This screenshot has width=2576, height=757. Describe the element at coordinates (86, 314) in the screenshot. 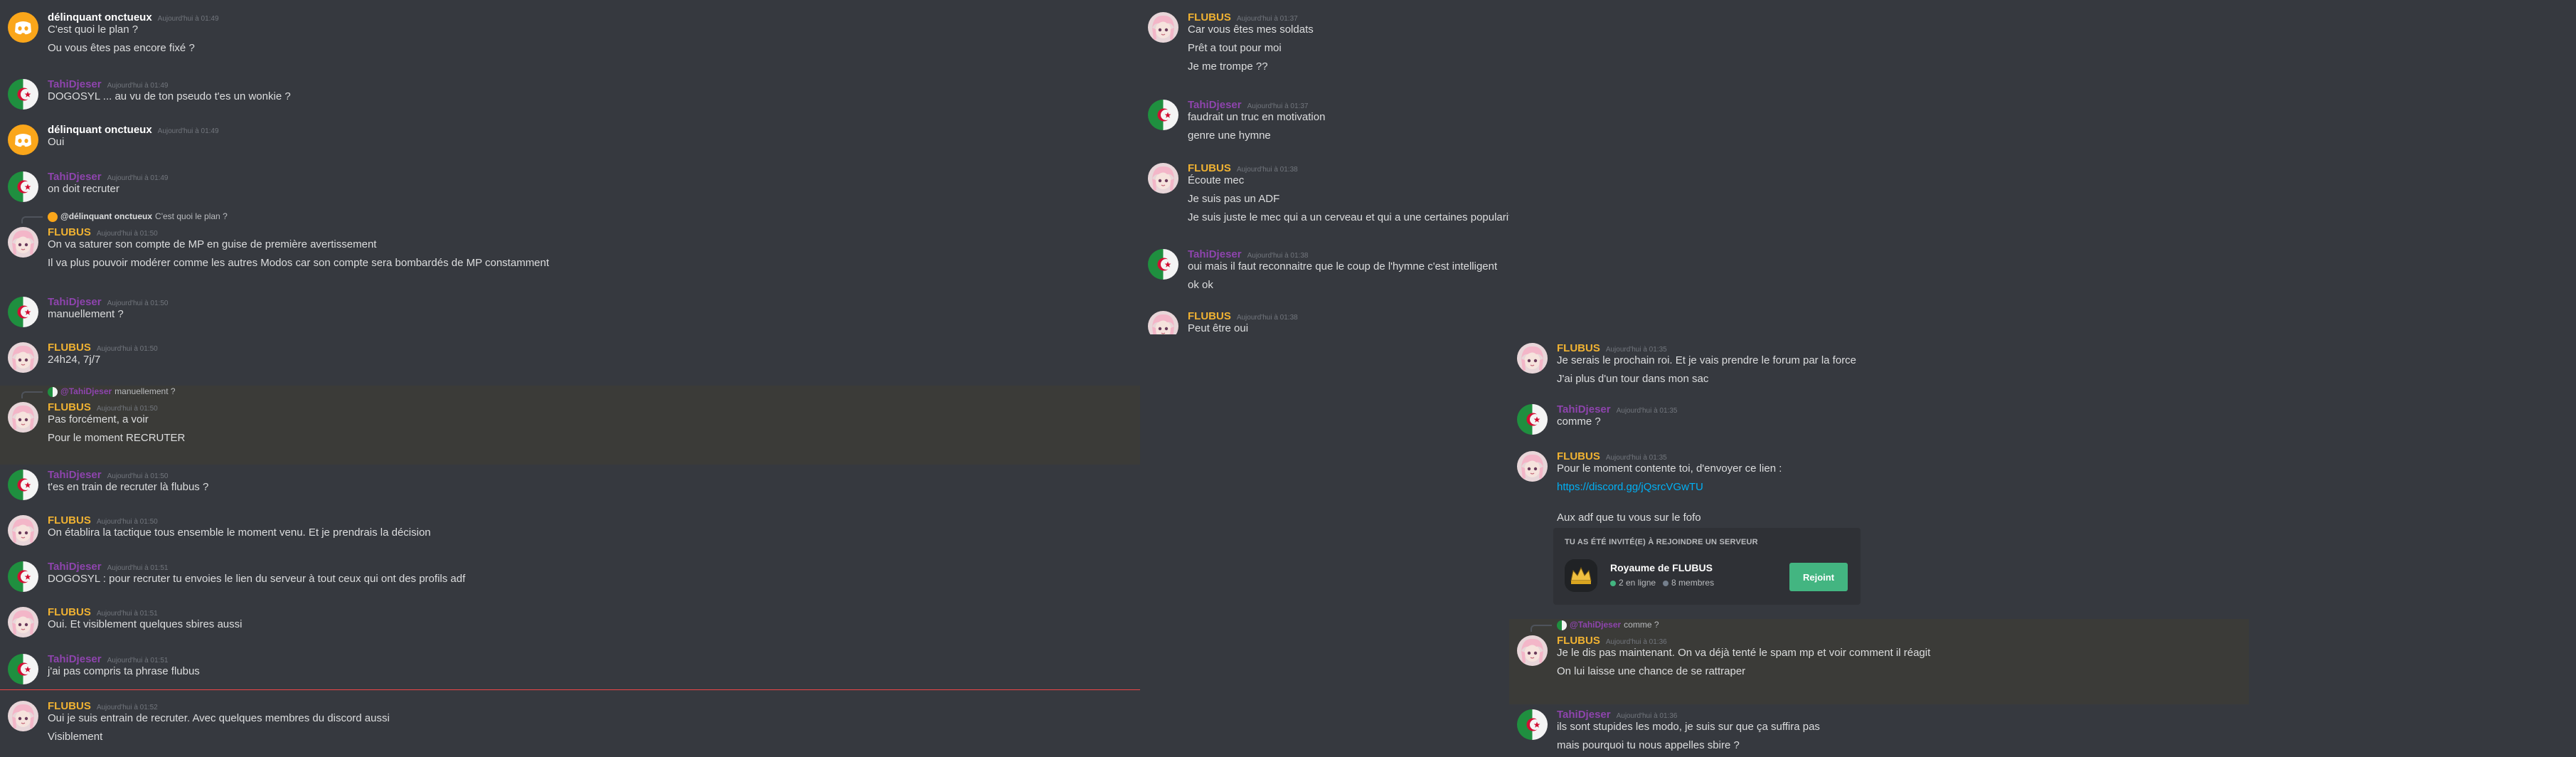

I see `message-text: manuellement ?` at that location.